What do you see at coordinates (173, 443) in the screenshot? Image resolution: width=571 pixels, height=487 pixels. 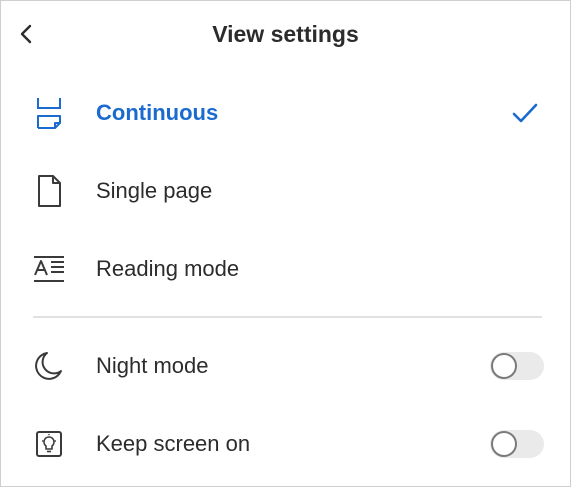 I see `setting-label: Keep screen on` at bounding box center [173, 443].